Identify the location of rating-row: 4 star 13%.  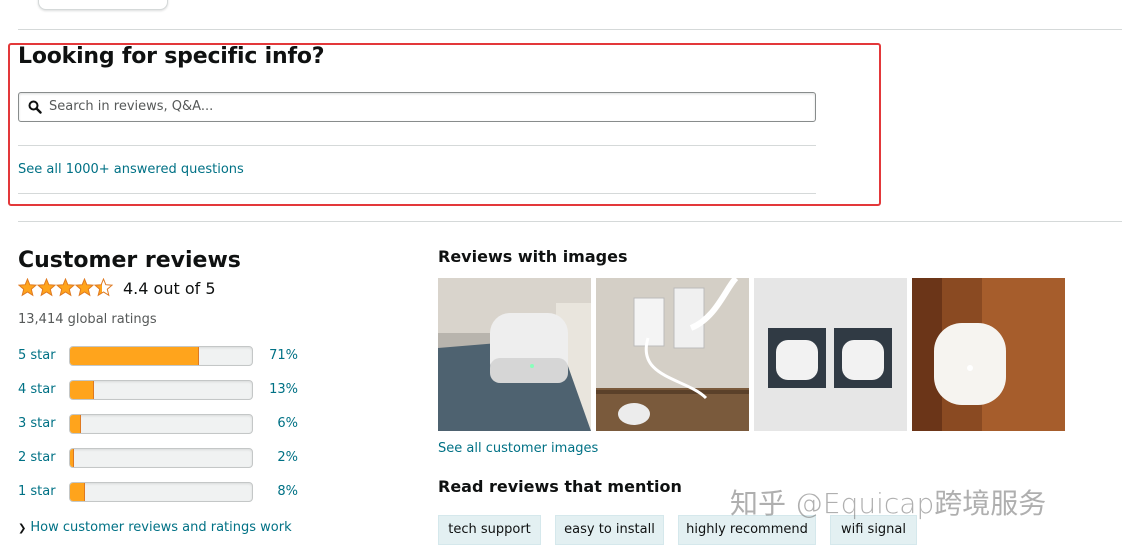
(168, 390).